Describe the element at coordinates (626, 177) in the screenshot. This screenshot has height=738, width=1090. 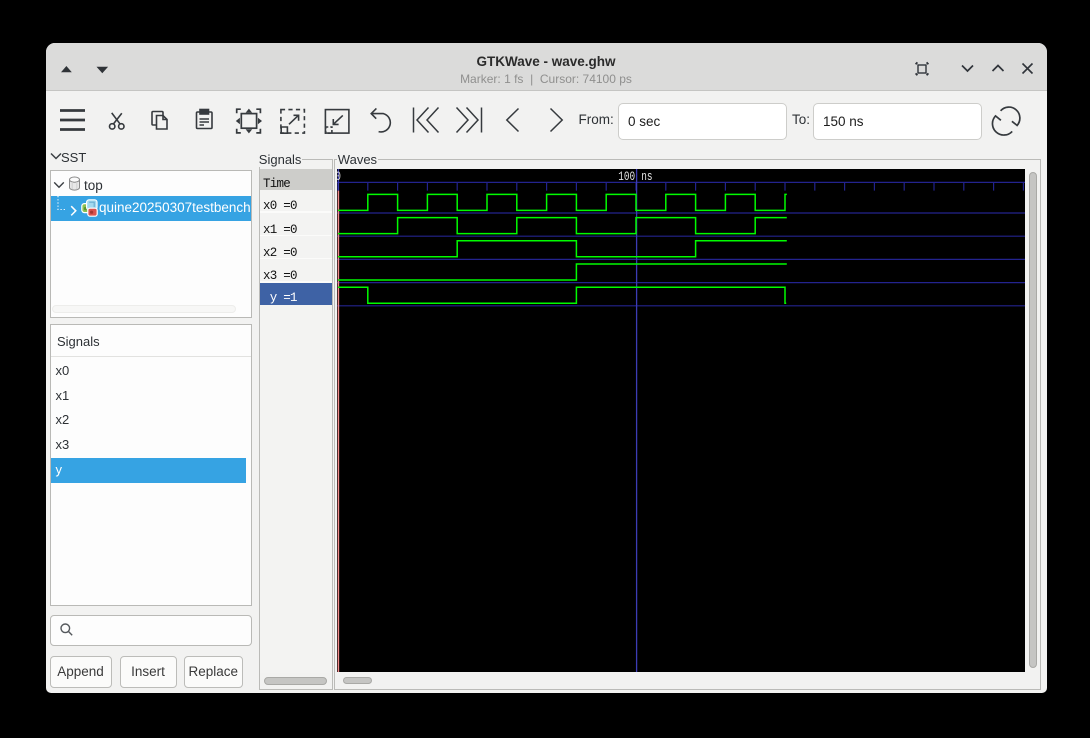
I see `svg-text: 100` at that location.